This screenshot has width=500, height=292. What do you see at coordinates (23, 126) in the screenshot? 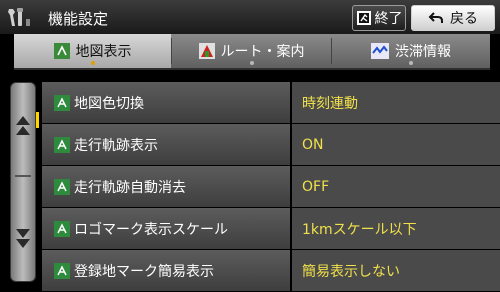
I see `scroll-up-icon` at bounding box center [23, 126].